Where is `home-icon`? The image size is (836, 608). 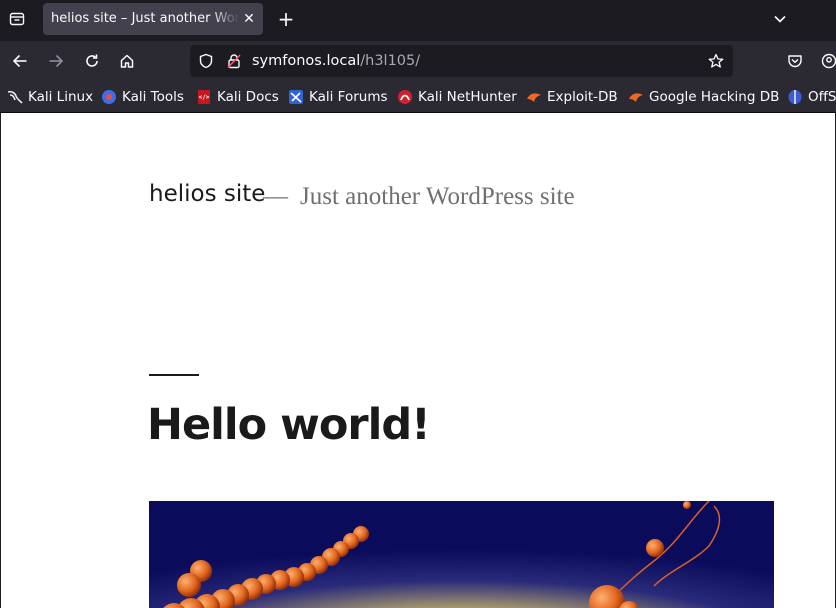 home-icon is located at coordinates (127, 61).